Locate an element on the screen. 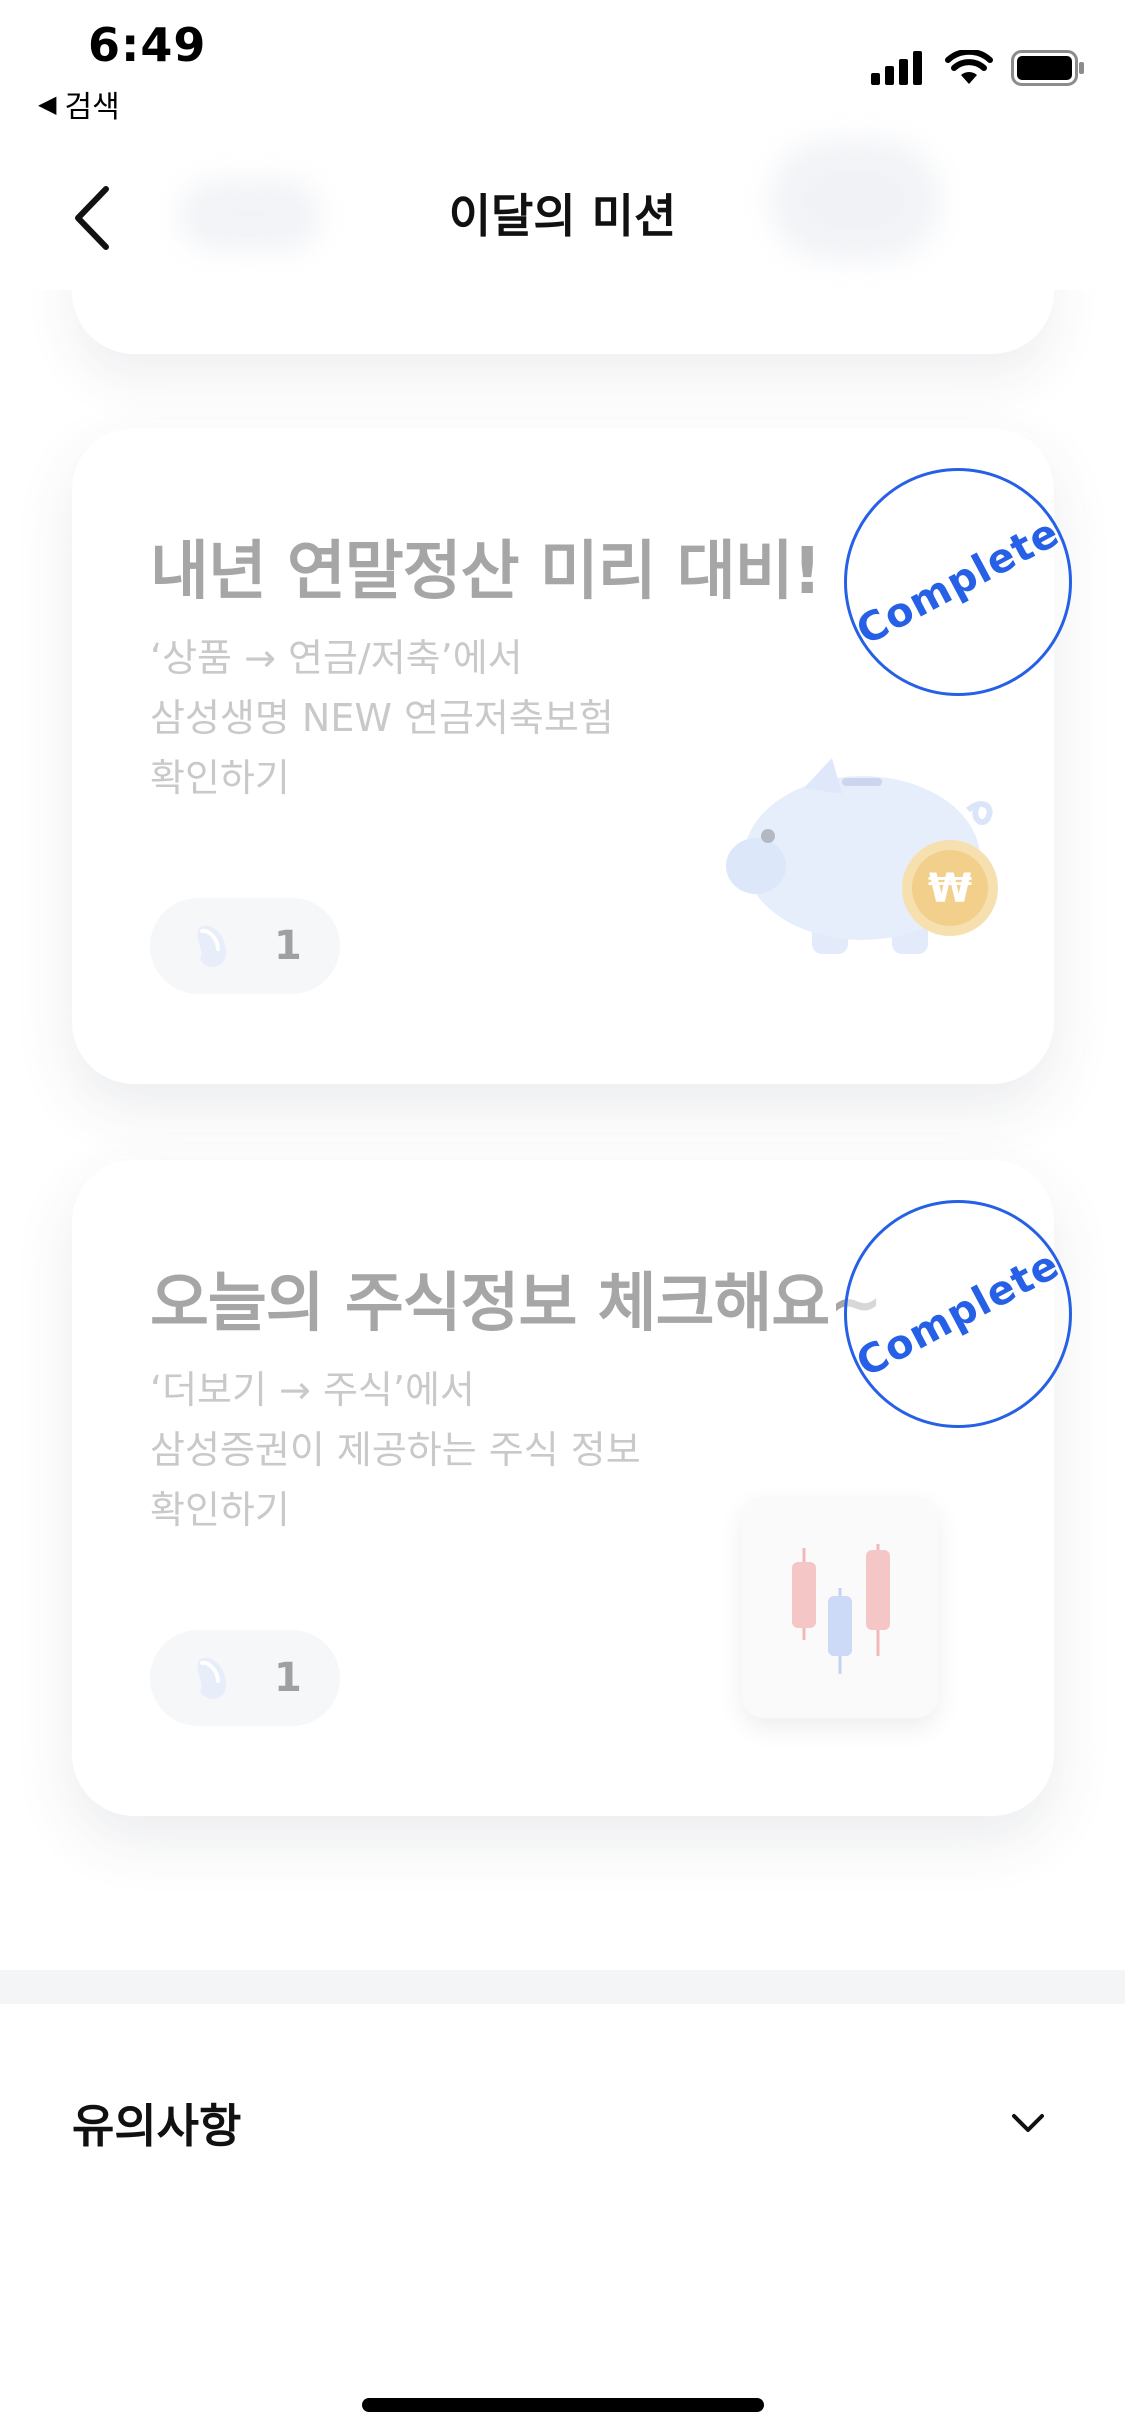  back-to-app-link: ◀ 검색 is located at coordinates (79, 104).